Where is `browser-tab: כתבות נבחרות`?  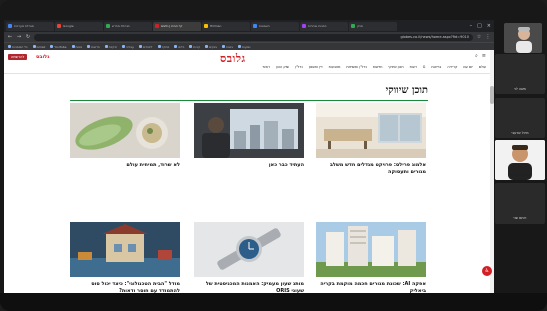 browser-tab: כתבות נבחרות is located at coordinates (324, 26).